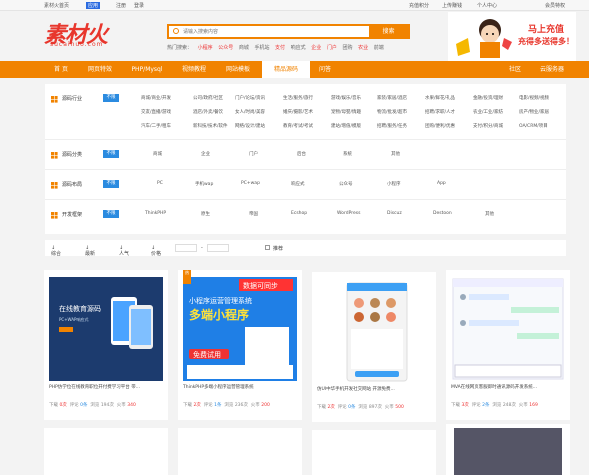  I want to click on filter-item: 电影/视频/视频, so click(534, 98).